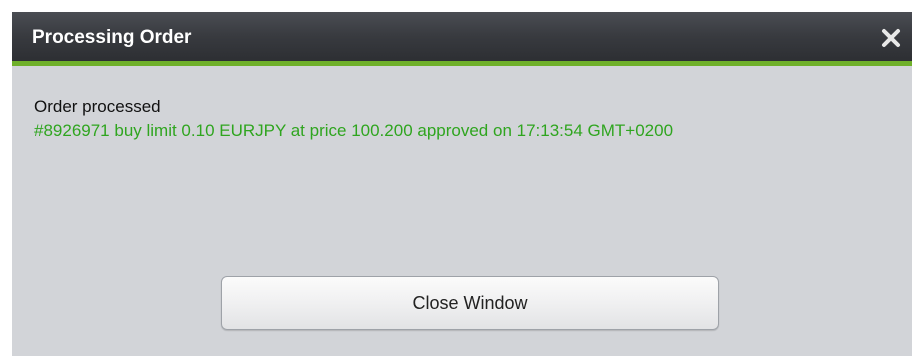 The width and height of the screenshot is (912, 356). Describe the element at coordinates (97, 106) in the screenshot. I see `order-status-heading: Order processed` at that location.